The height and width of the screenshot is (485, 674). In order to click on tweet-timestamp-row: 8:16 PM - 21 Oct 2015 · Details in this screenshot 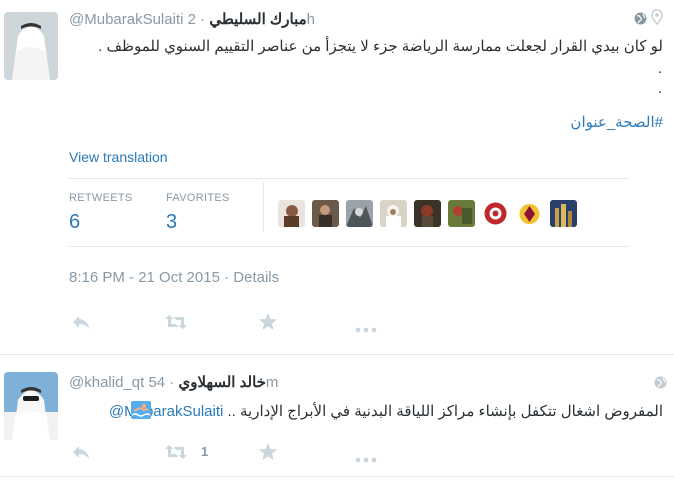, I will do `click(174, 277)`.